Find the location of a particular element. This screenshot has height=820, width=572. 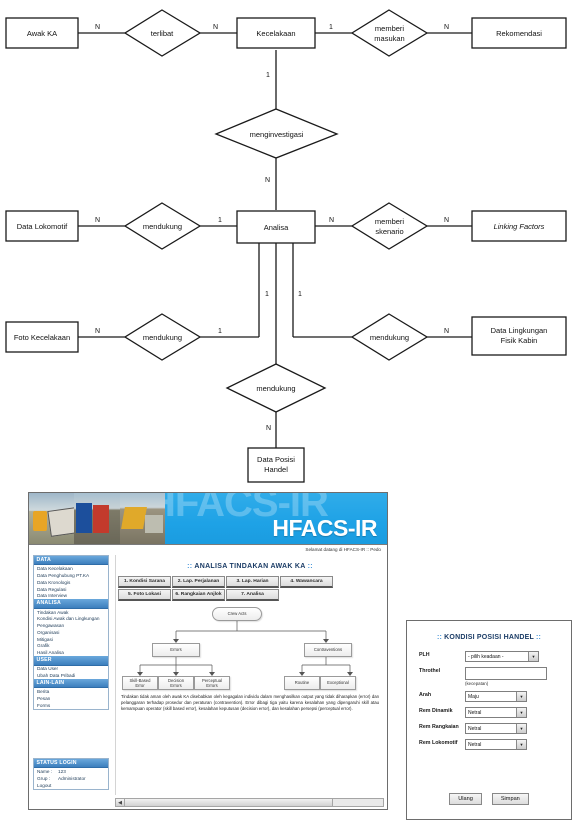

brand-logo: HFACS-IR is located at coordinates (324, 528).